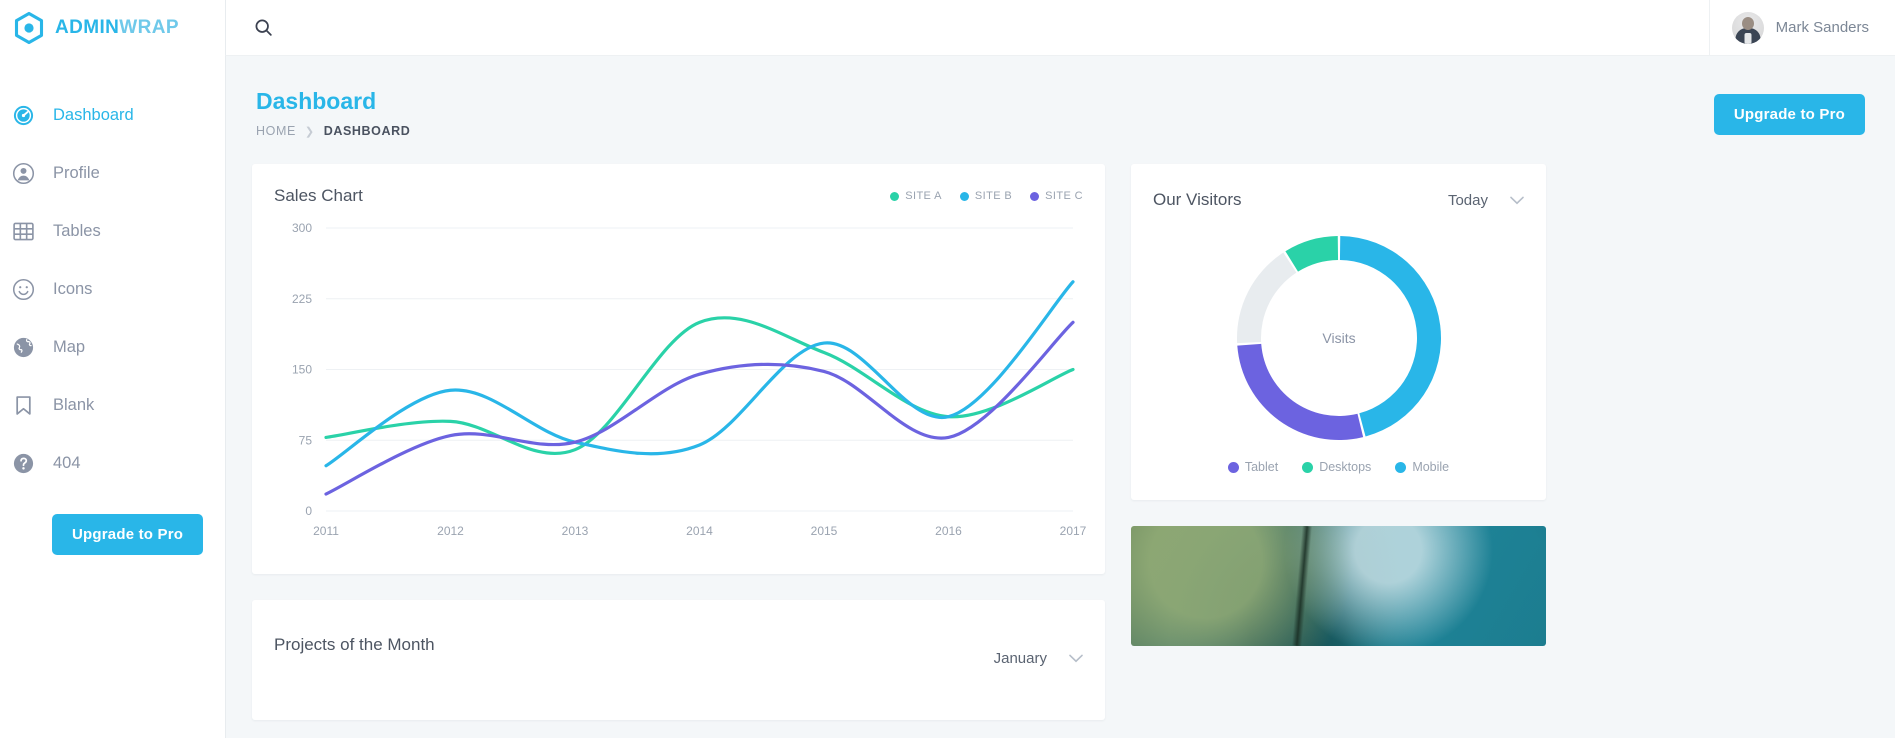 Image resolution: width=1895 pixels, height=738 pixels. Describe the element at coordinates (1302, 586) in the screenshot. I see `photo-decoration` at that location.